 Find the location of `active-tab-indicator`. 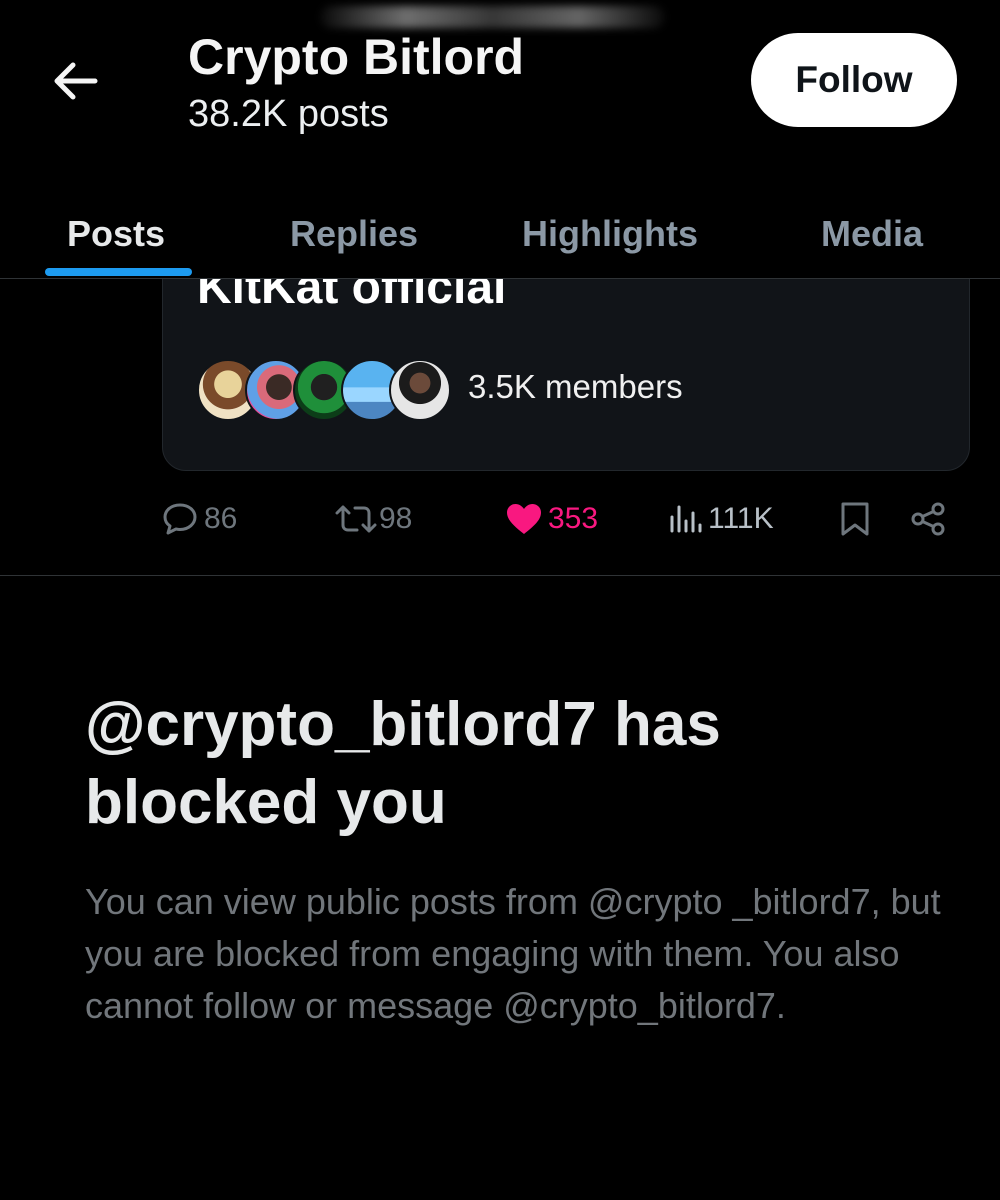

active-tab-indicator is located at coordinates (118, 272).